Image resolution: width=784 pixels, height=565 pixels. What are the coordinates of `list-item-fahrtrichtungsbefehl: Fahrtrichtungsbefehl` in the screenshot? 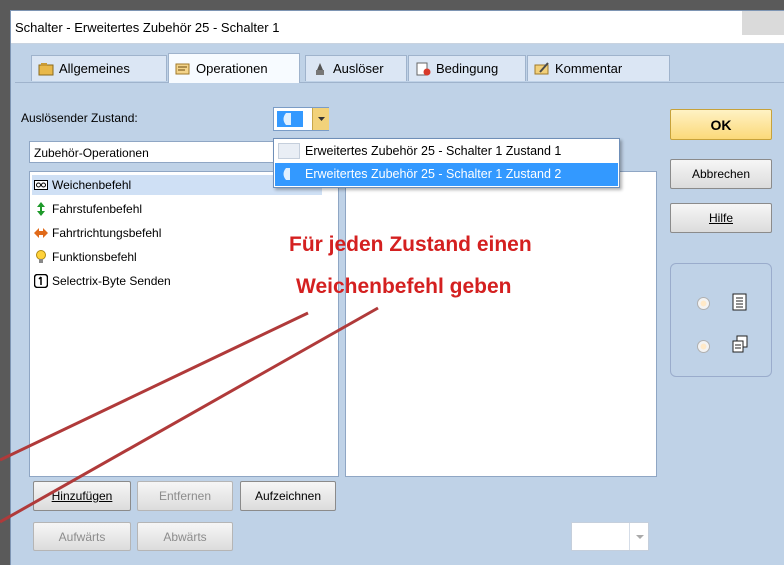 It's located at (177, 233).